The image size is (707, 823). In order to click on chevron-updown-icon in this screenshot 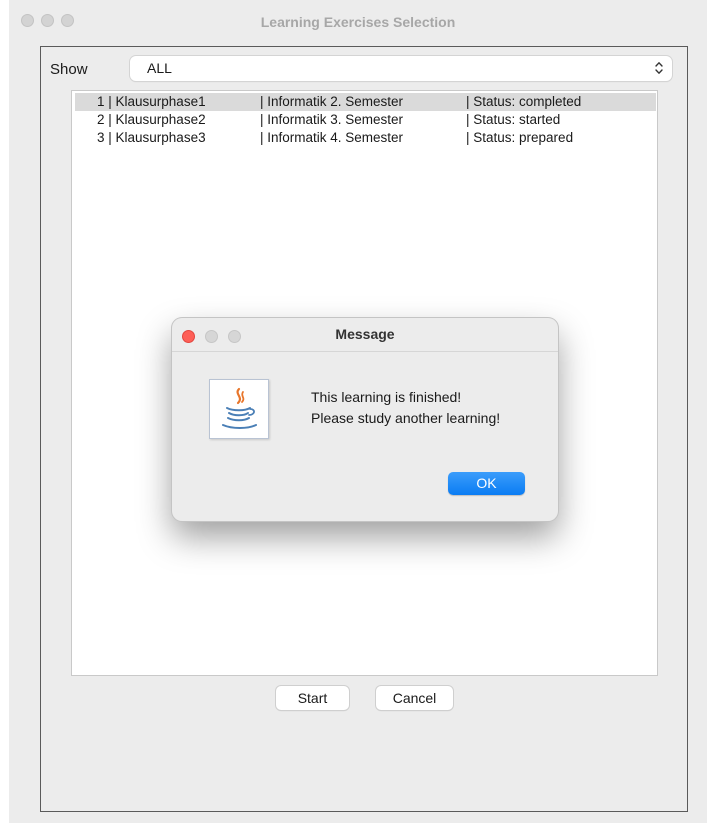, I will do `click(659, 68)`.